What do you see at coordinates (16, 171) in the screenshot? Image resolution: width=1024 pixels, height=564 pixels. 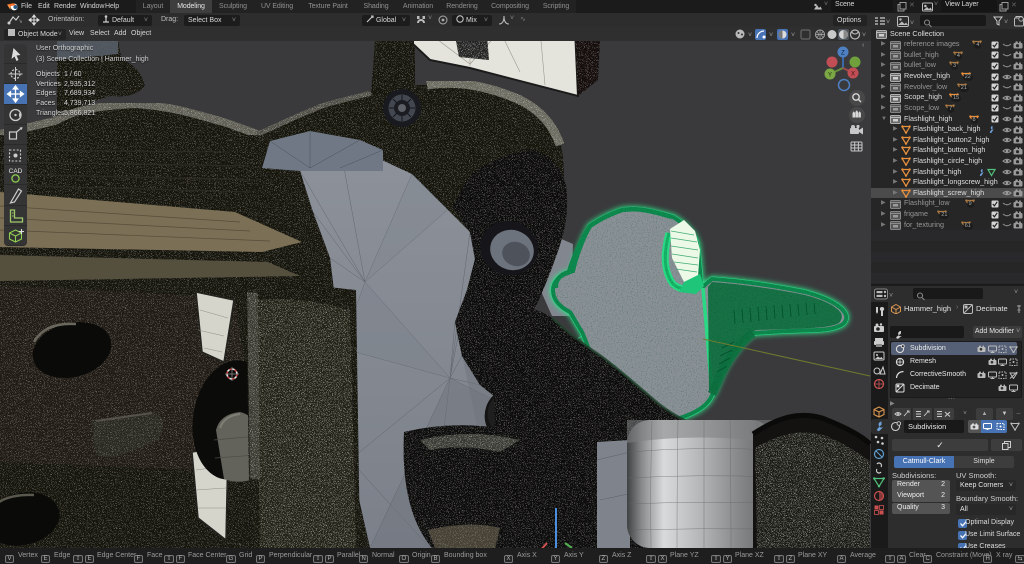 I see `svg-text: CAD` at bounding box center [16, 171].